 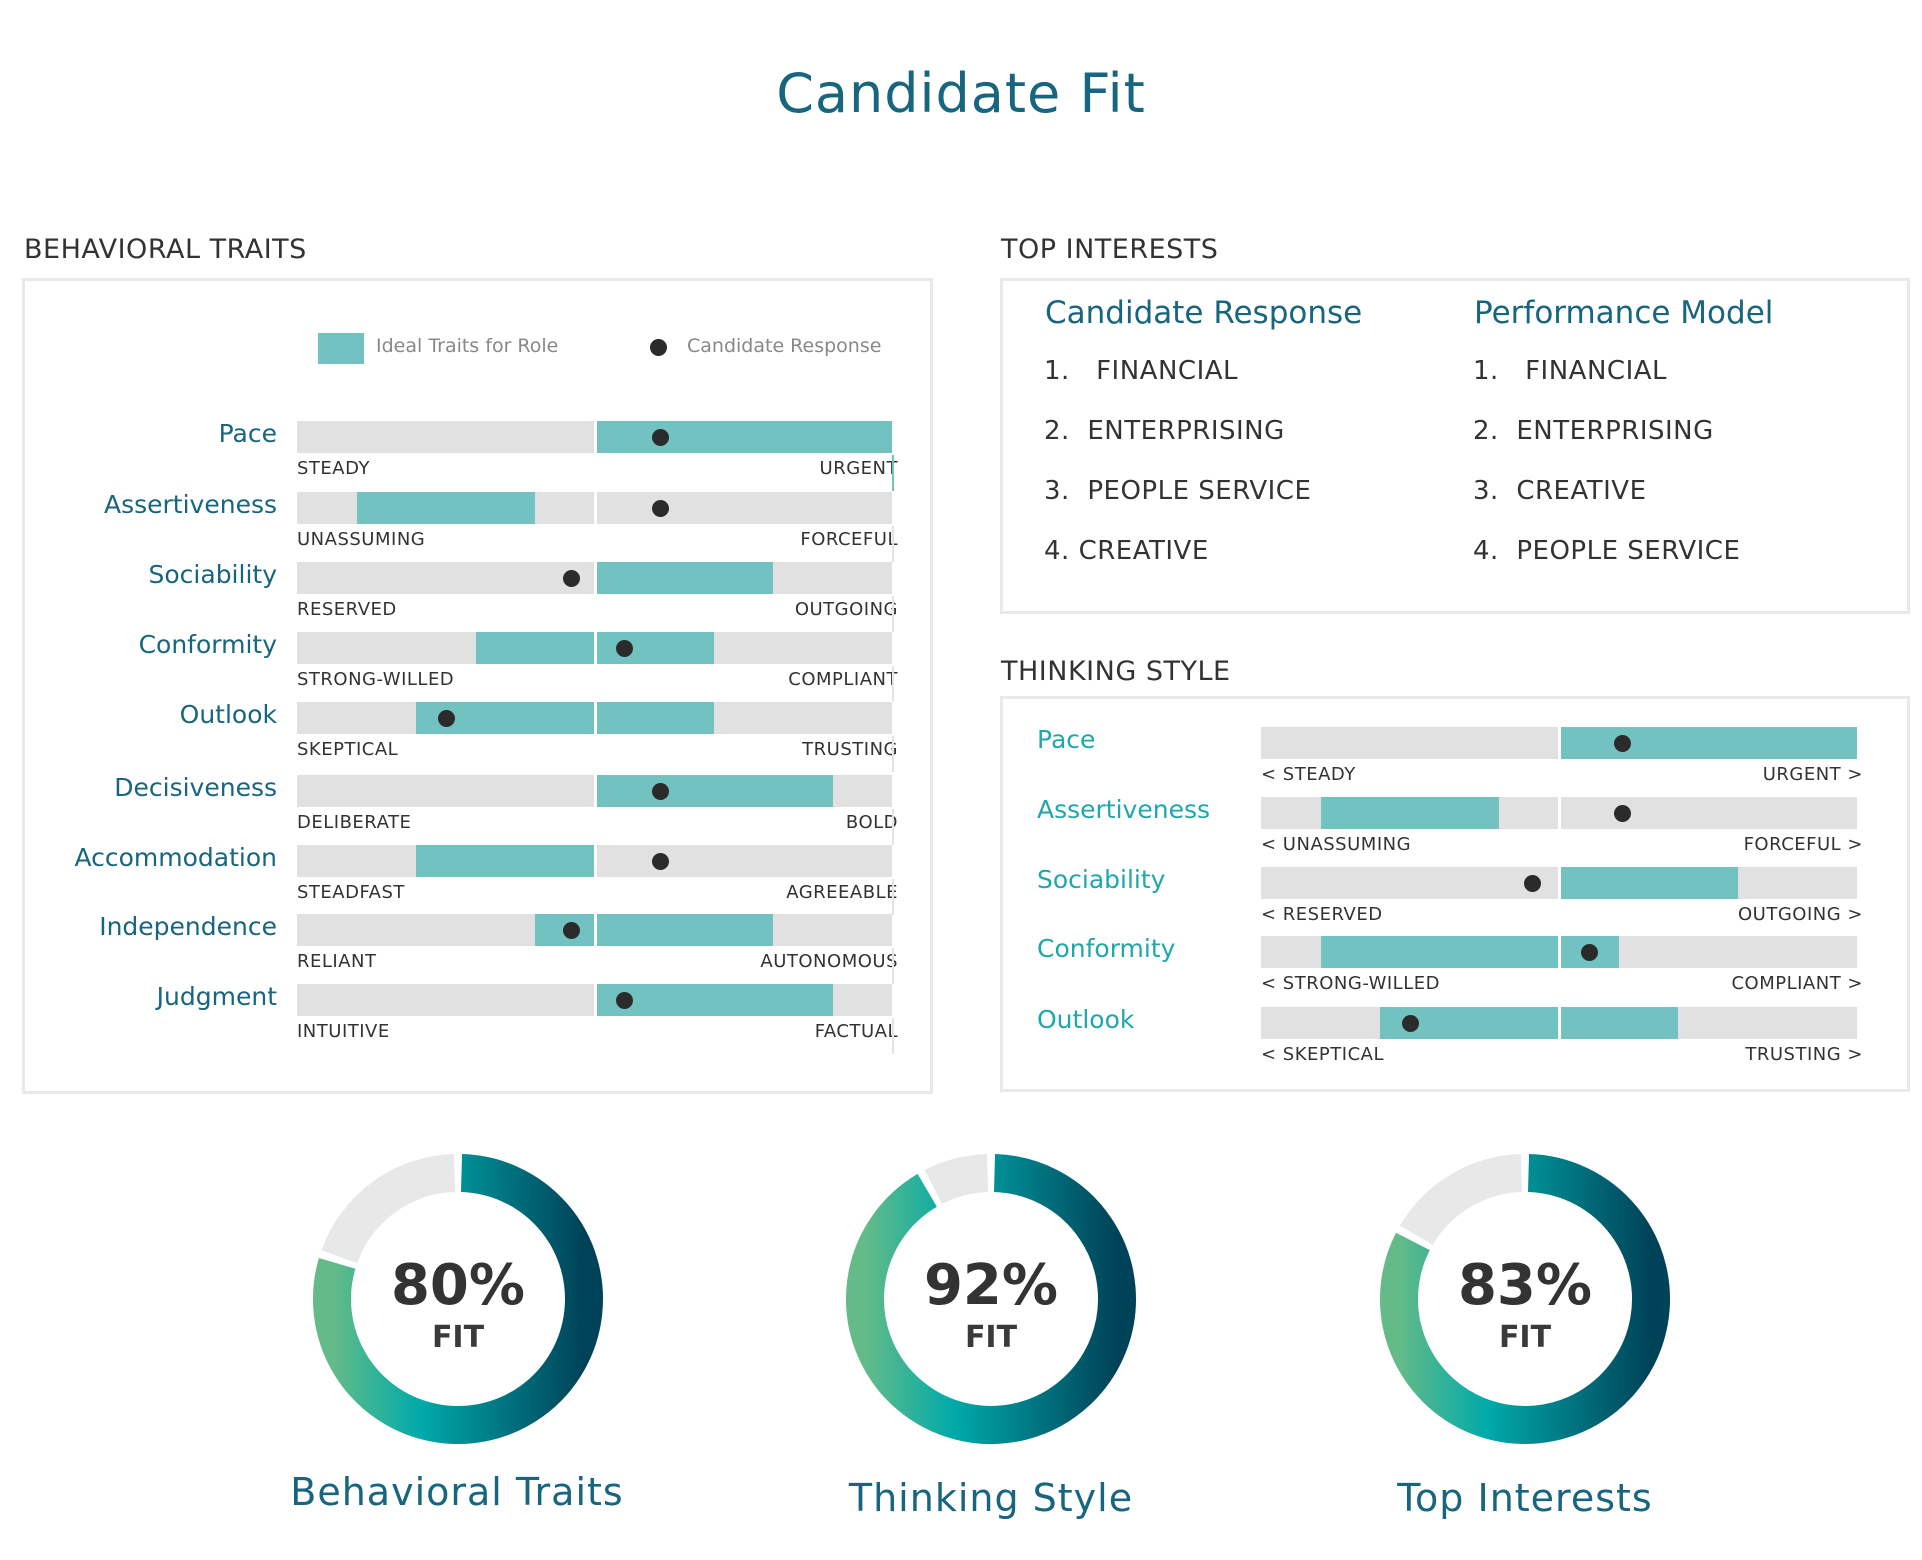 I want to click on trait-label: Judgment, so click(x=216, y=996).